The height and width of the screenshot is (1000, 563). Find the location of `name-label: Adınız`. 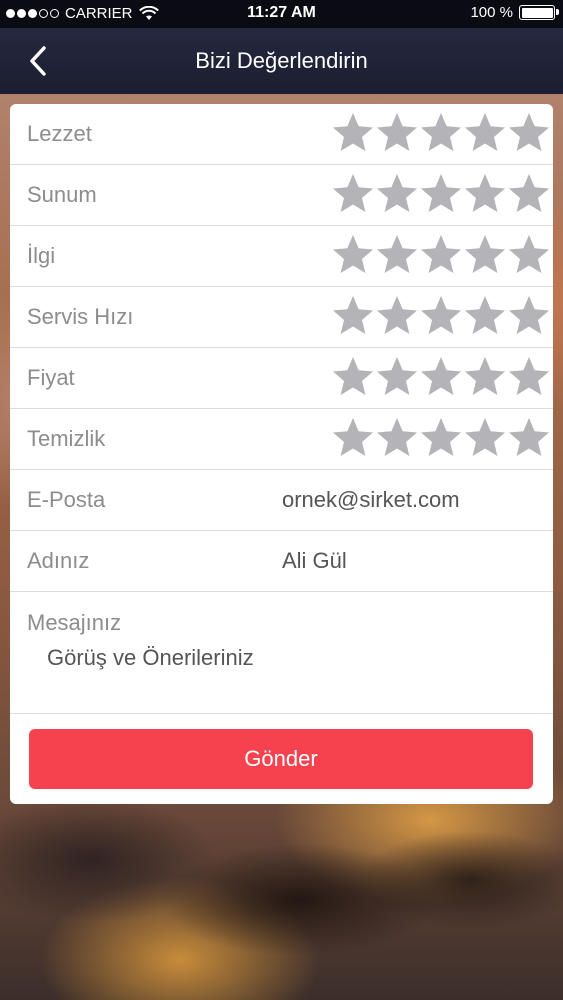

name-label: Adınız is located at coordinates (58, 560).